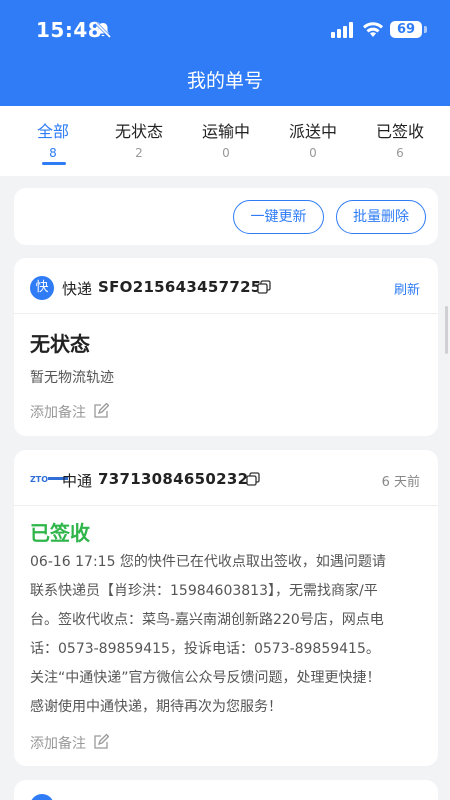 The image size is (450, 800). What do you see at coordinates (173, 479) in the screenshot?
I see `tracking-number: 73713084650232` at bounding box center [173, 479].